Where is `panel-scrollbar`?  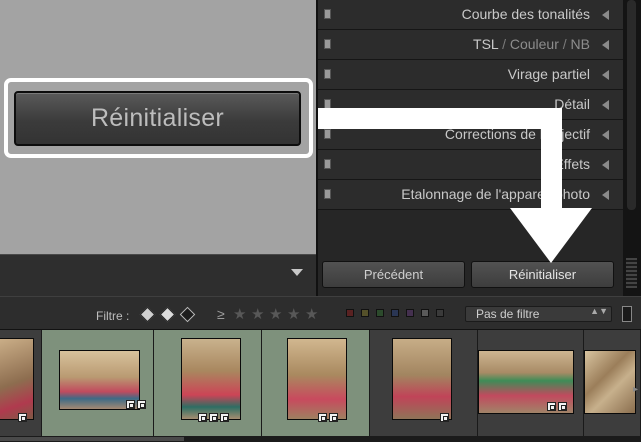 panel-scrollbar is located at coordinates (632, 148).